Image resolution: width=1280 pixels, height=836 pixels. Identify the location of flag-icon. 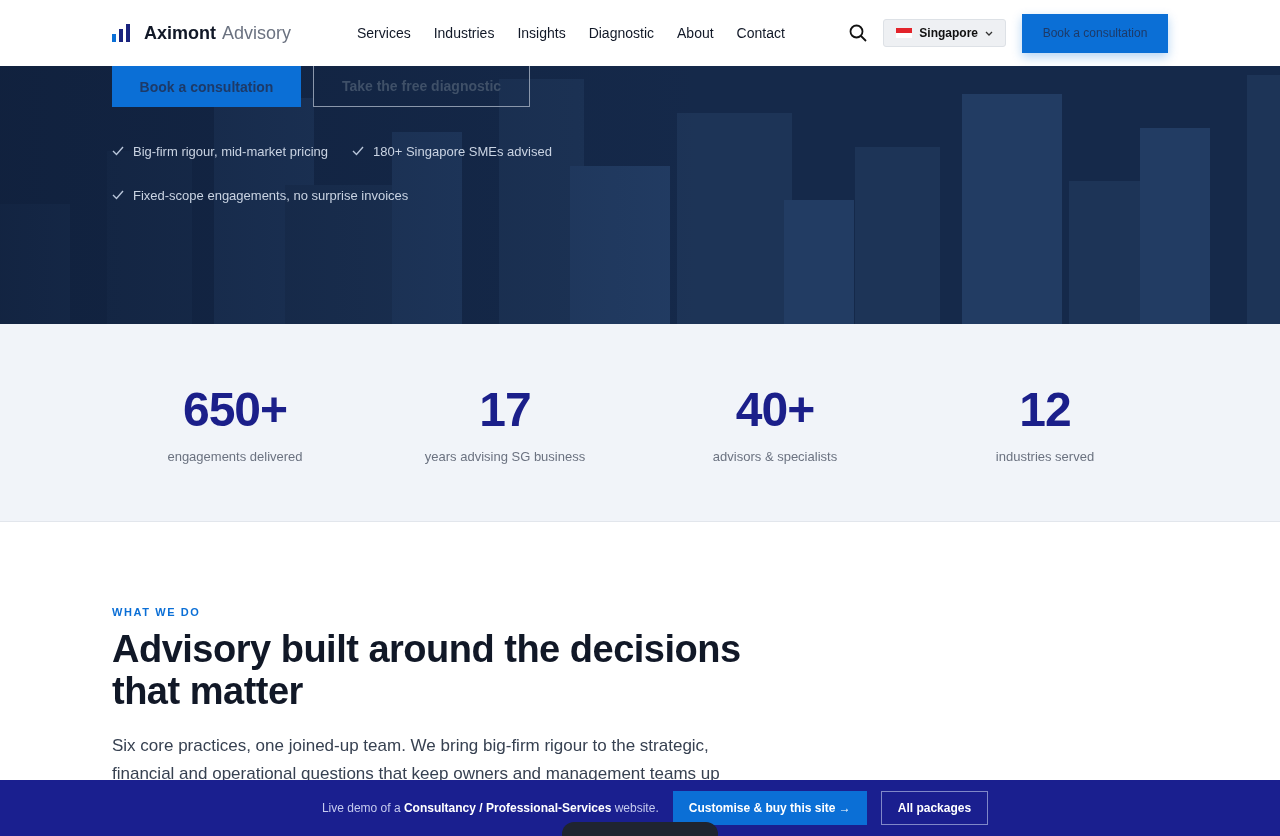
(904, 33).